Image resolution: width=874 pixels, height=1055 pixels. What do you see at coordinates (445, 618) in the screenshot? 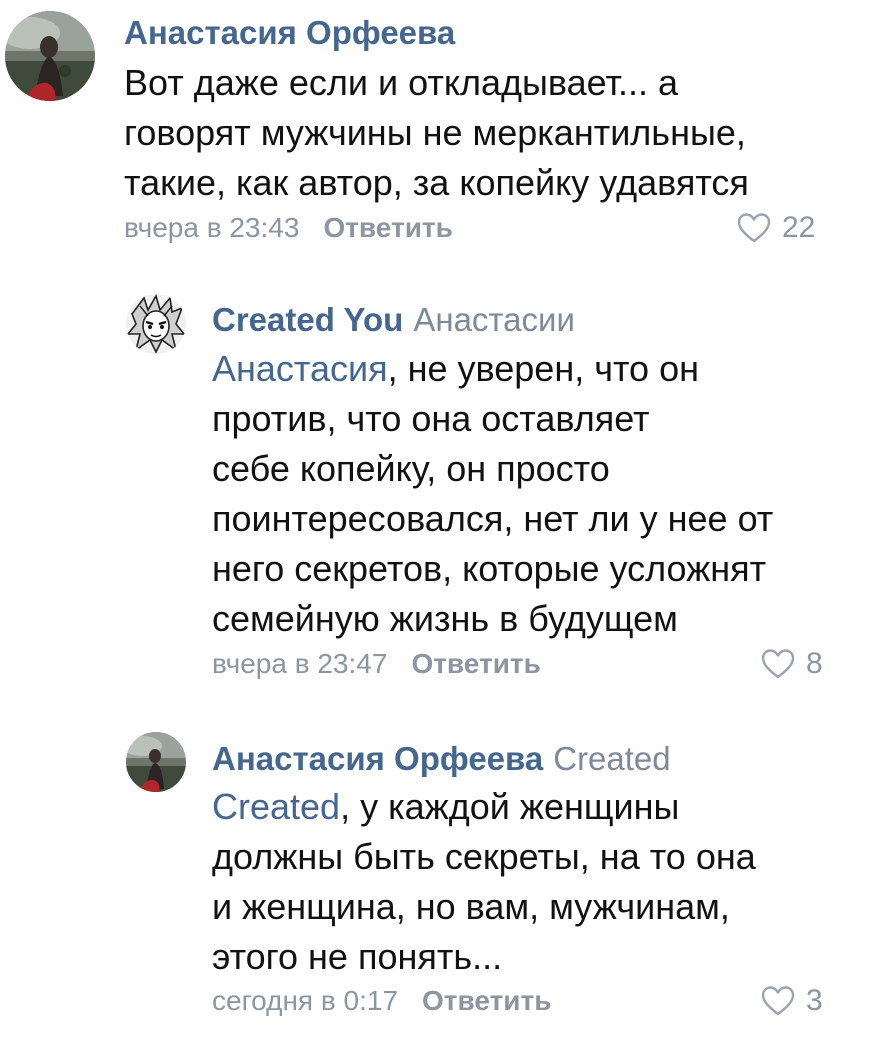
I see `comment-text-line: семейную жизнь в будущем` at bounding box center [445, 618].